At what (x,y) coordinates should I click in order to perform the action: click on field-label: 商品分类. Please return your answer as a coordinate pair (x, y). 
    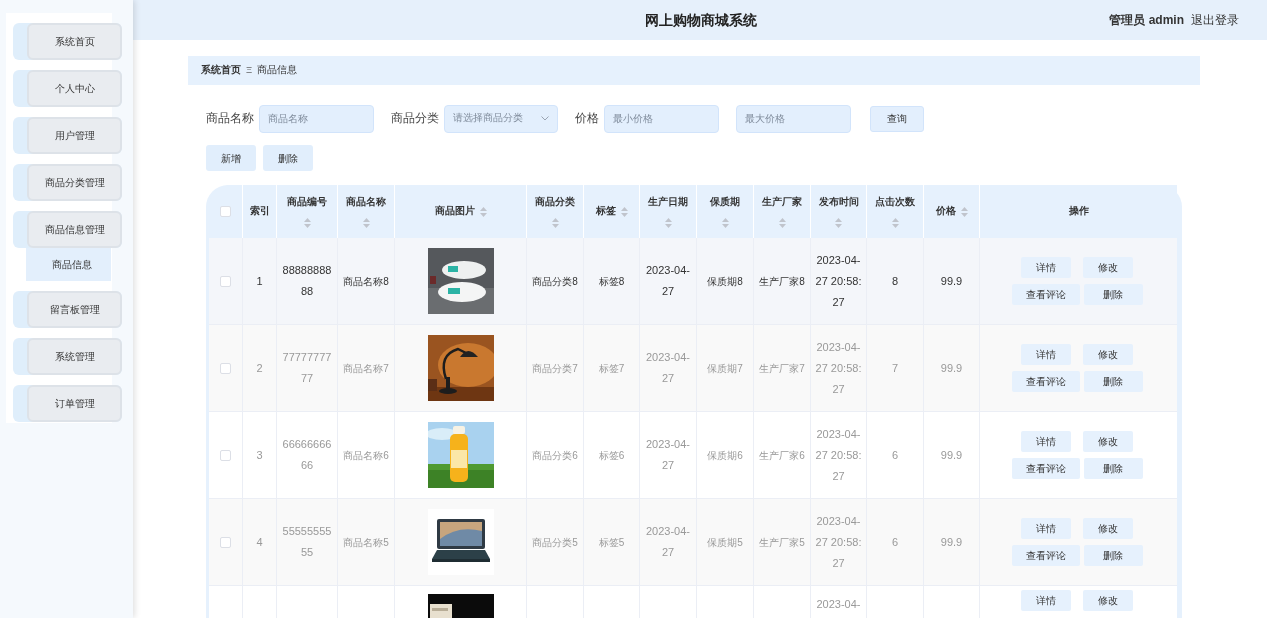
    Looking at the image, I should click on (415, 118).